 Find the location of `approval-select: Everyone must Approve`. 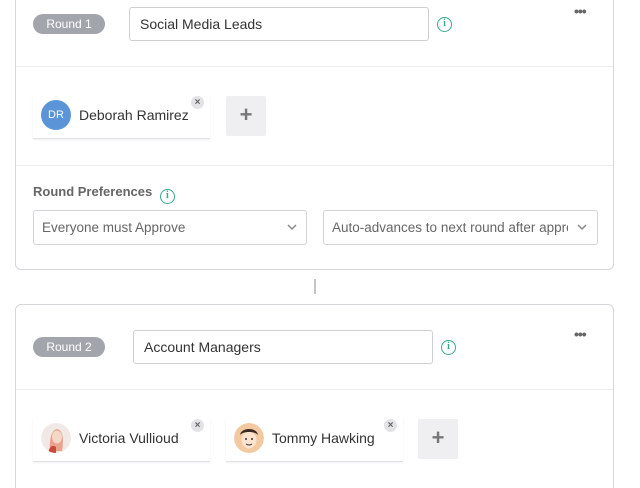

approval-select: Everyone must Approve is located at coordinates (170, 227).